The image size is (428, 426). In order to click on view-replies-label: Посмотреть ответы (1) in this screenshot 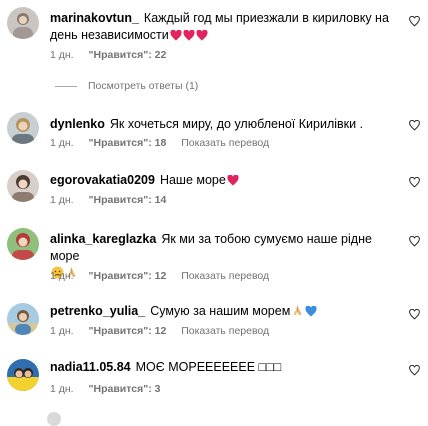, I will do `click(143, 86)`.